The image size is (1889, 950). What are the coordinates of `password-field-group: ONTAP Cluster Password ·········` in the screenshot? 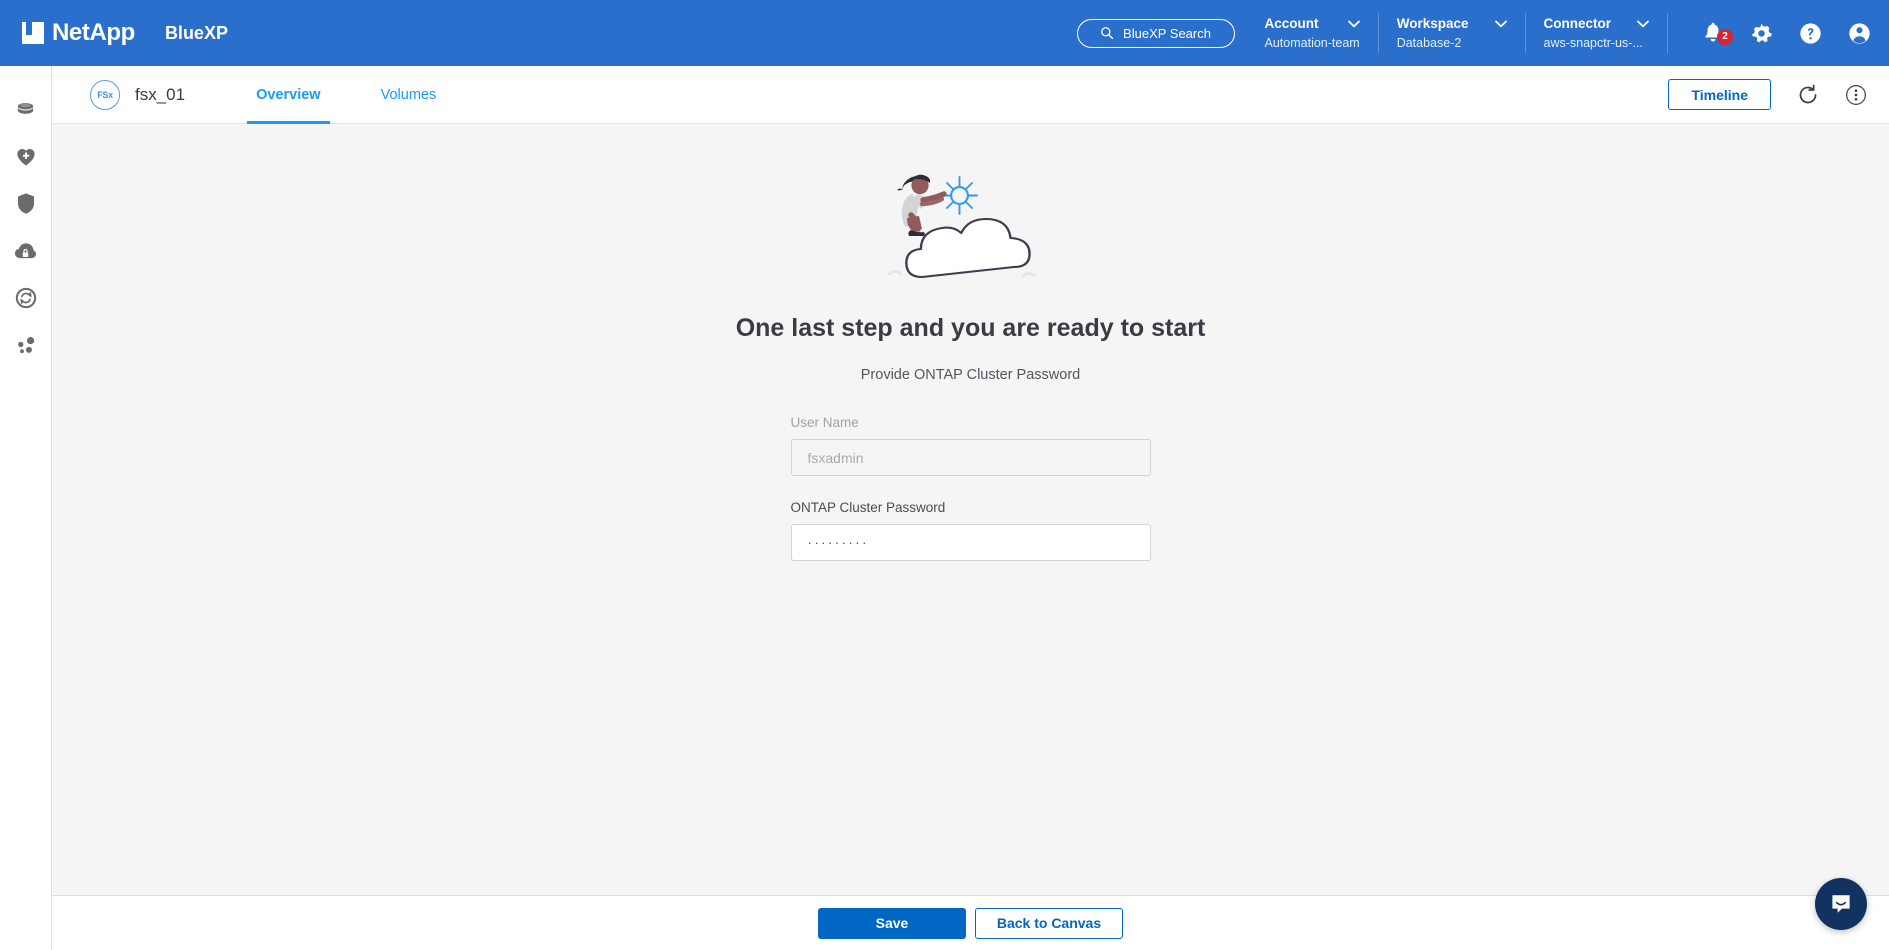 It's located at (970, 530).